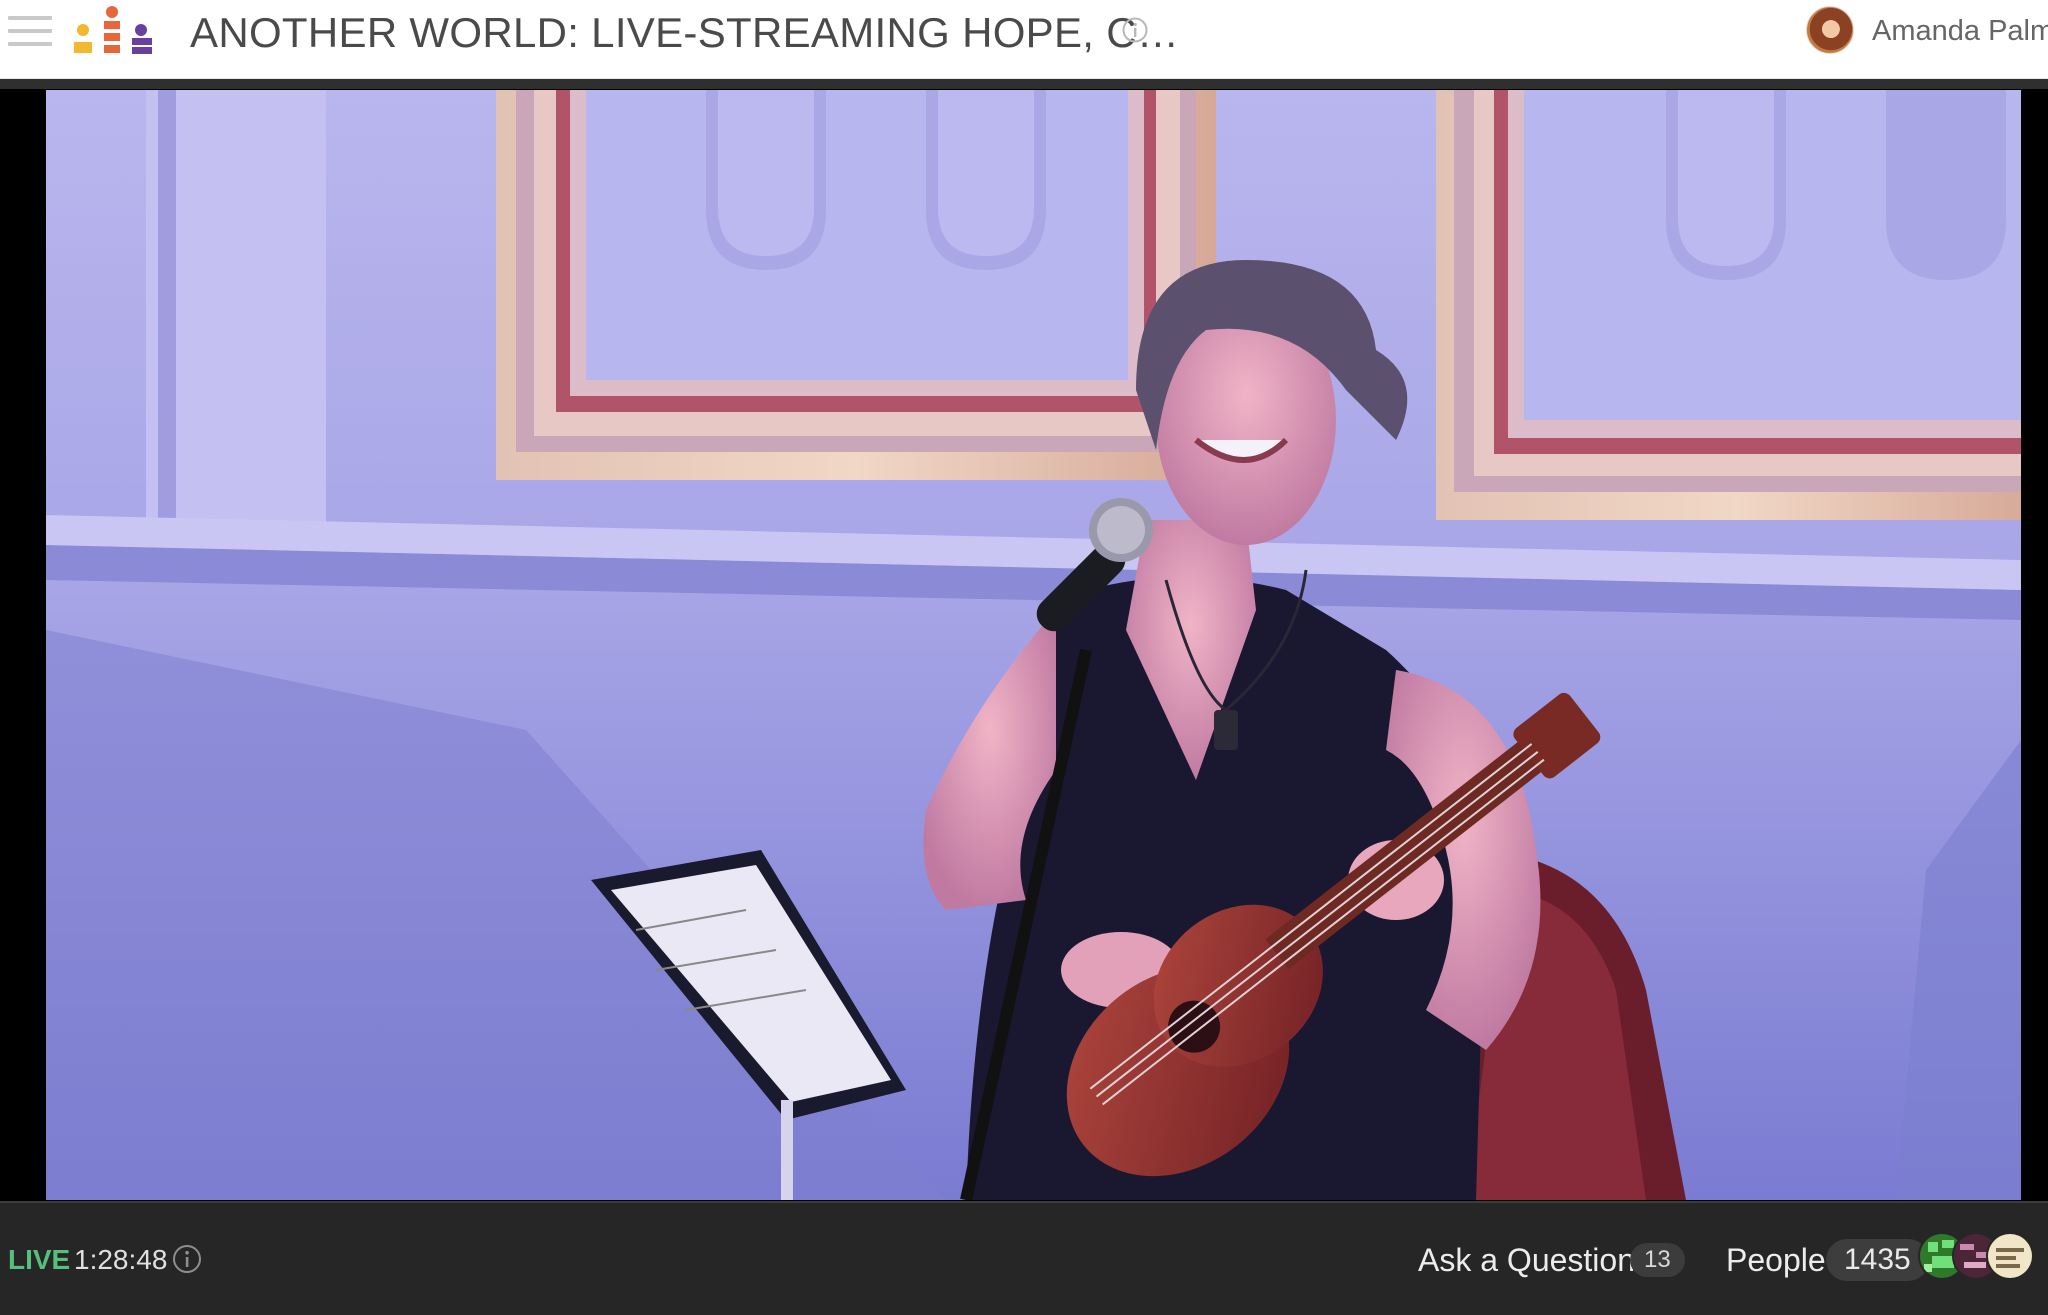  I want to click on user-avatar, so click(1830, 30).